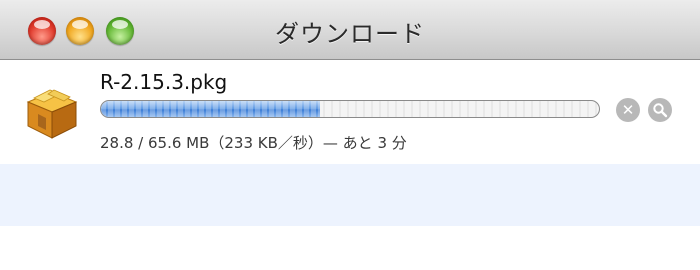  What do you see at coordinates (164, 82) in the screenshot?
I see `download-filename: R-2.15.3.pkg` at bounding box center [164, 82].